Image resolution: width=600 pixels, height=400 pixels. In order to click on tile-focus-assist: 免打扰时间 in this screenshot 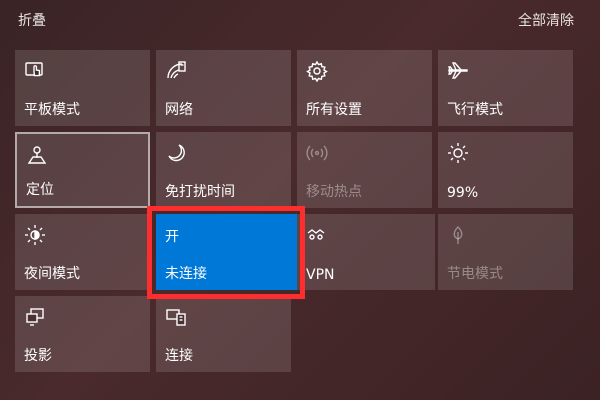, I will do `click(223, 170)`.